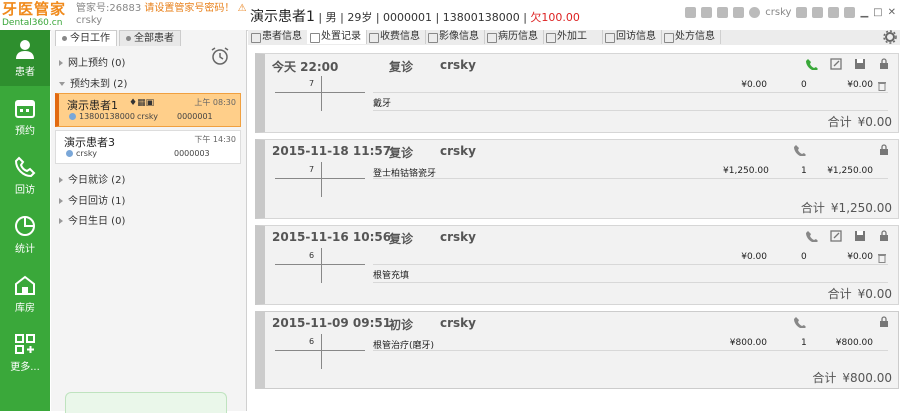 The image size is (900, 413). What do you see at coordinates (404, 346) in the screenshot?
I see `treatment-item: 根管治疗(磨牙)` at bounding box center [404, 346].